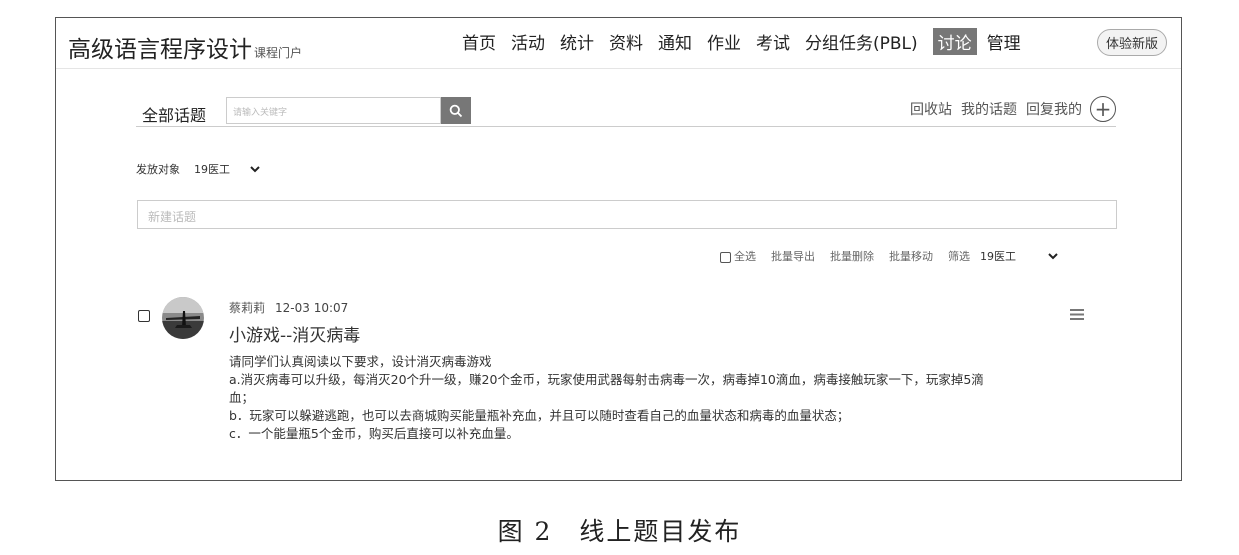 The height and width of the screenshot is (555, 1239). I want to click on nav-exams: 考试, so click(773, 41).